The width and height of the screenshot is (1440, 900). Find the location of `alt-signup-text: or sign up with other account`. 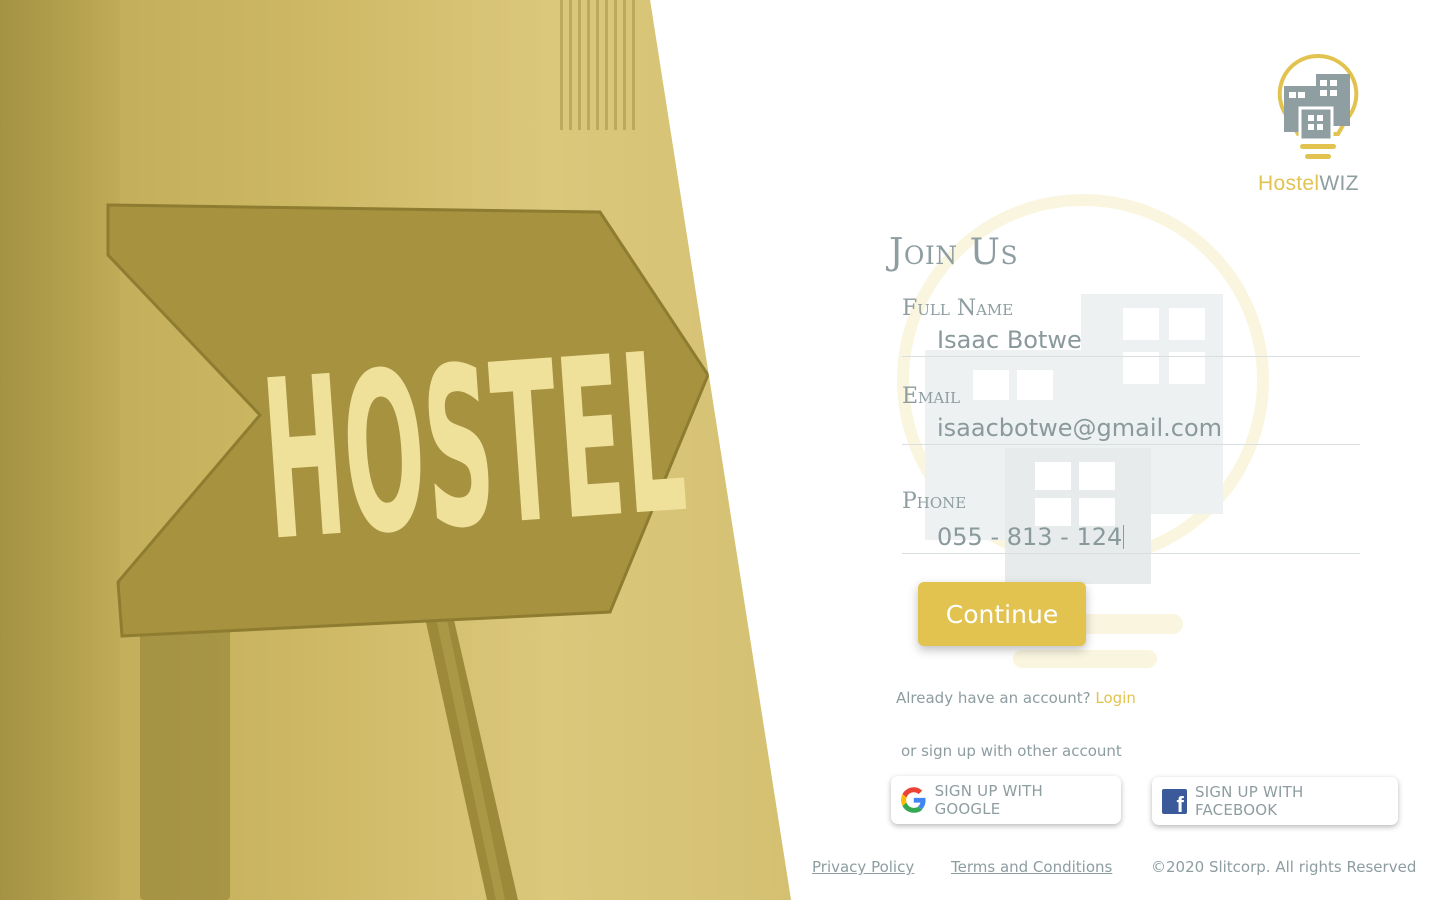

alt-signup-text: or sign up with other account is located at coordinates (1011, 751).